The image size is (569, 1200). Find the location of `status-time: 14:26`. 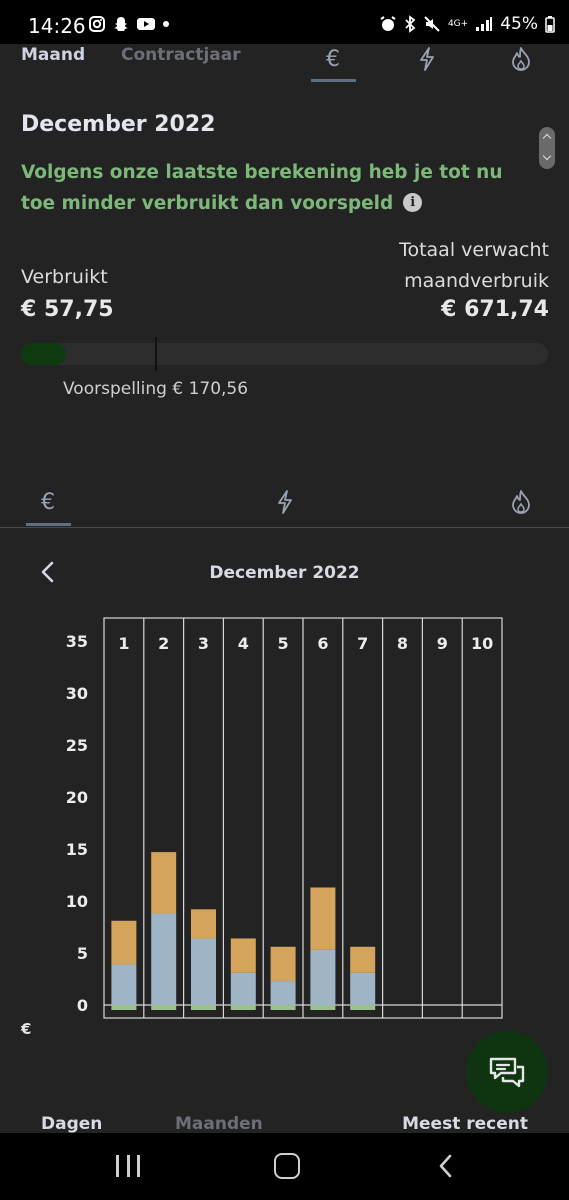

status-time: 14:26 is located at coordinates (57, 26).